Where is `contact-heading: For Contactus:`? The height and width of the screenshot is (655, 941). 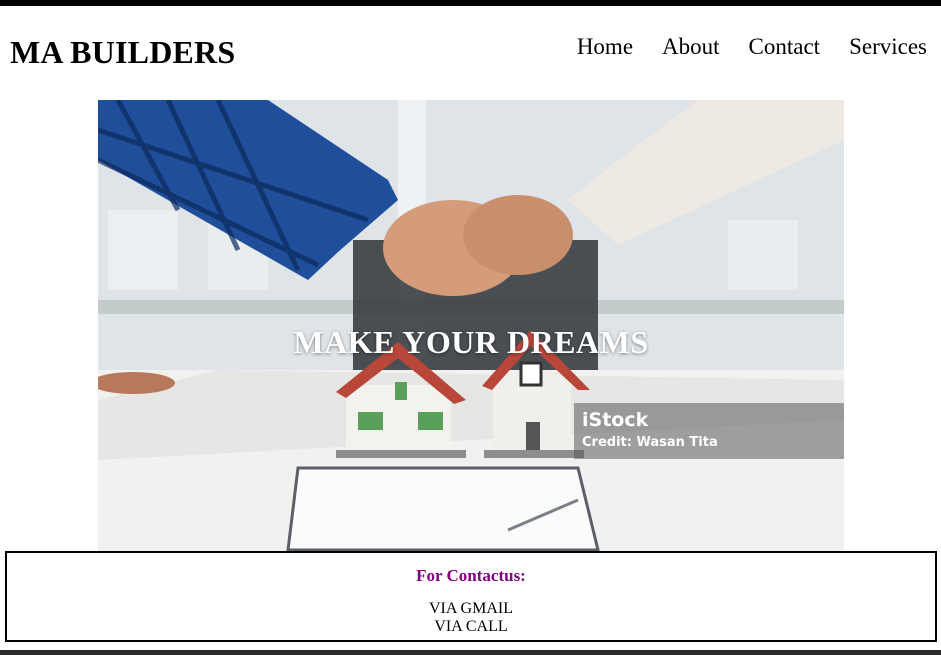
contact-heading: For Contactus: is located at coordinates (471, 575).